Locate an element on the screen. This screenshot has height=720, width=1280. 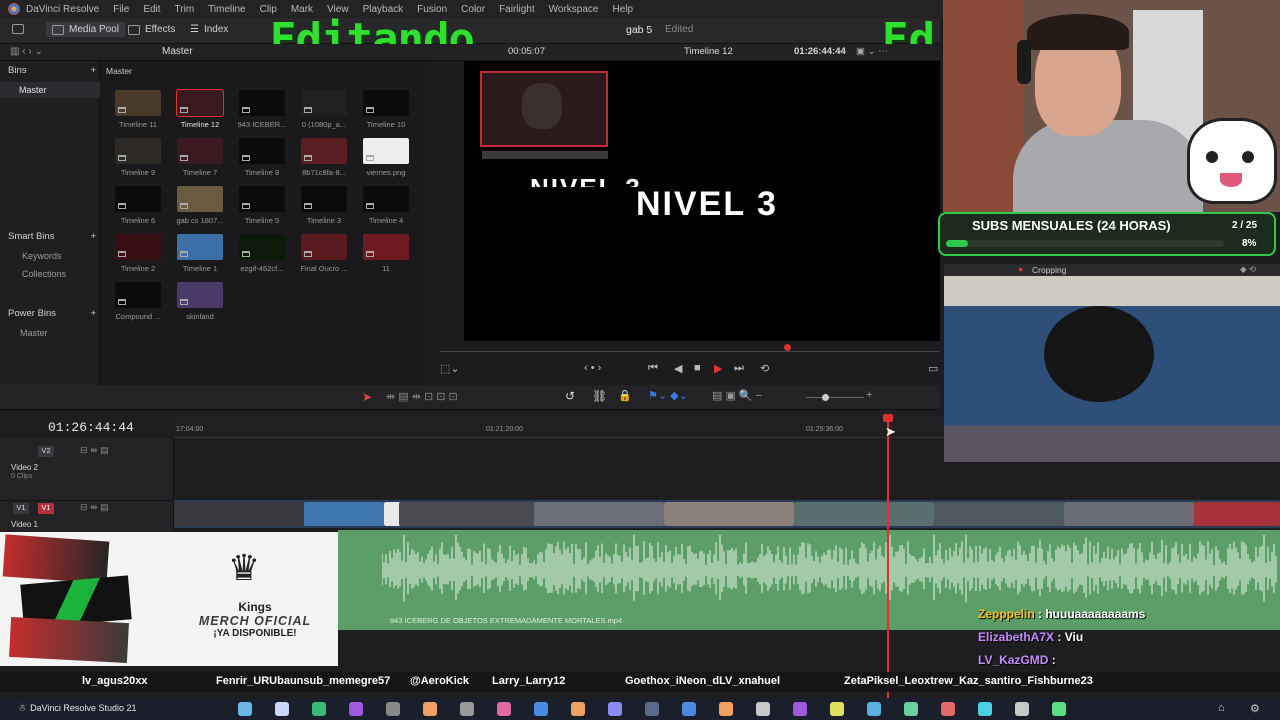
chat-username: LV_KazGMD is located at coordinates (1013, 660).